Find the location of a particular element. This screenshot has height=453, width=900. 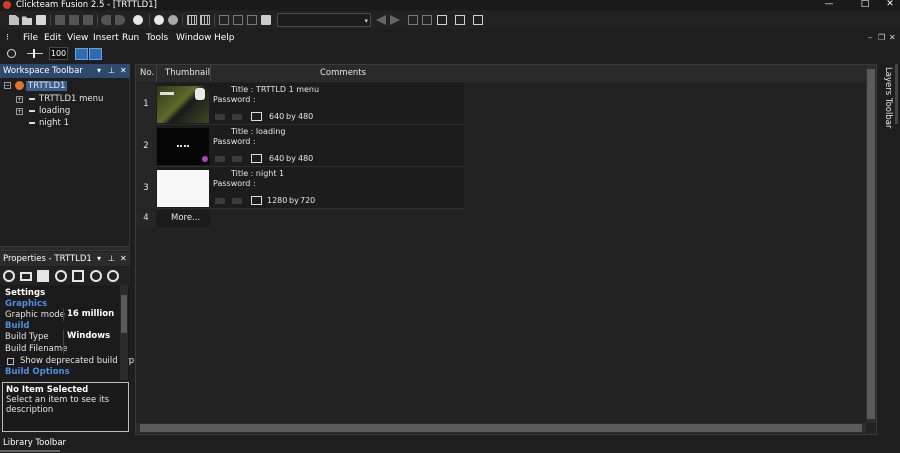

previous-frame-icon is located at coordinates (381, 20).